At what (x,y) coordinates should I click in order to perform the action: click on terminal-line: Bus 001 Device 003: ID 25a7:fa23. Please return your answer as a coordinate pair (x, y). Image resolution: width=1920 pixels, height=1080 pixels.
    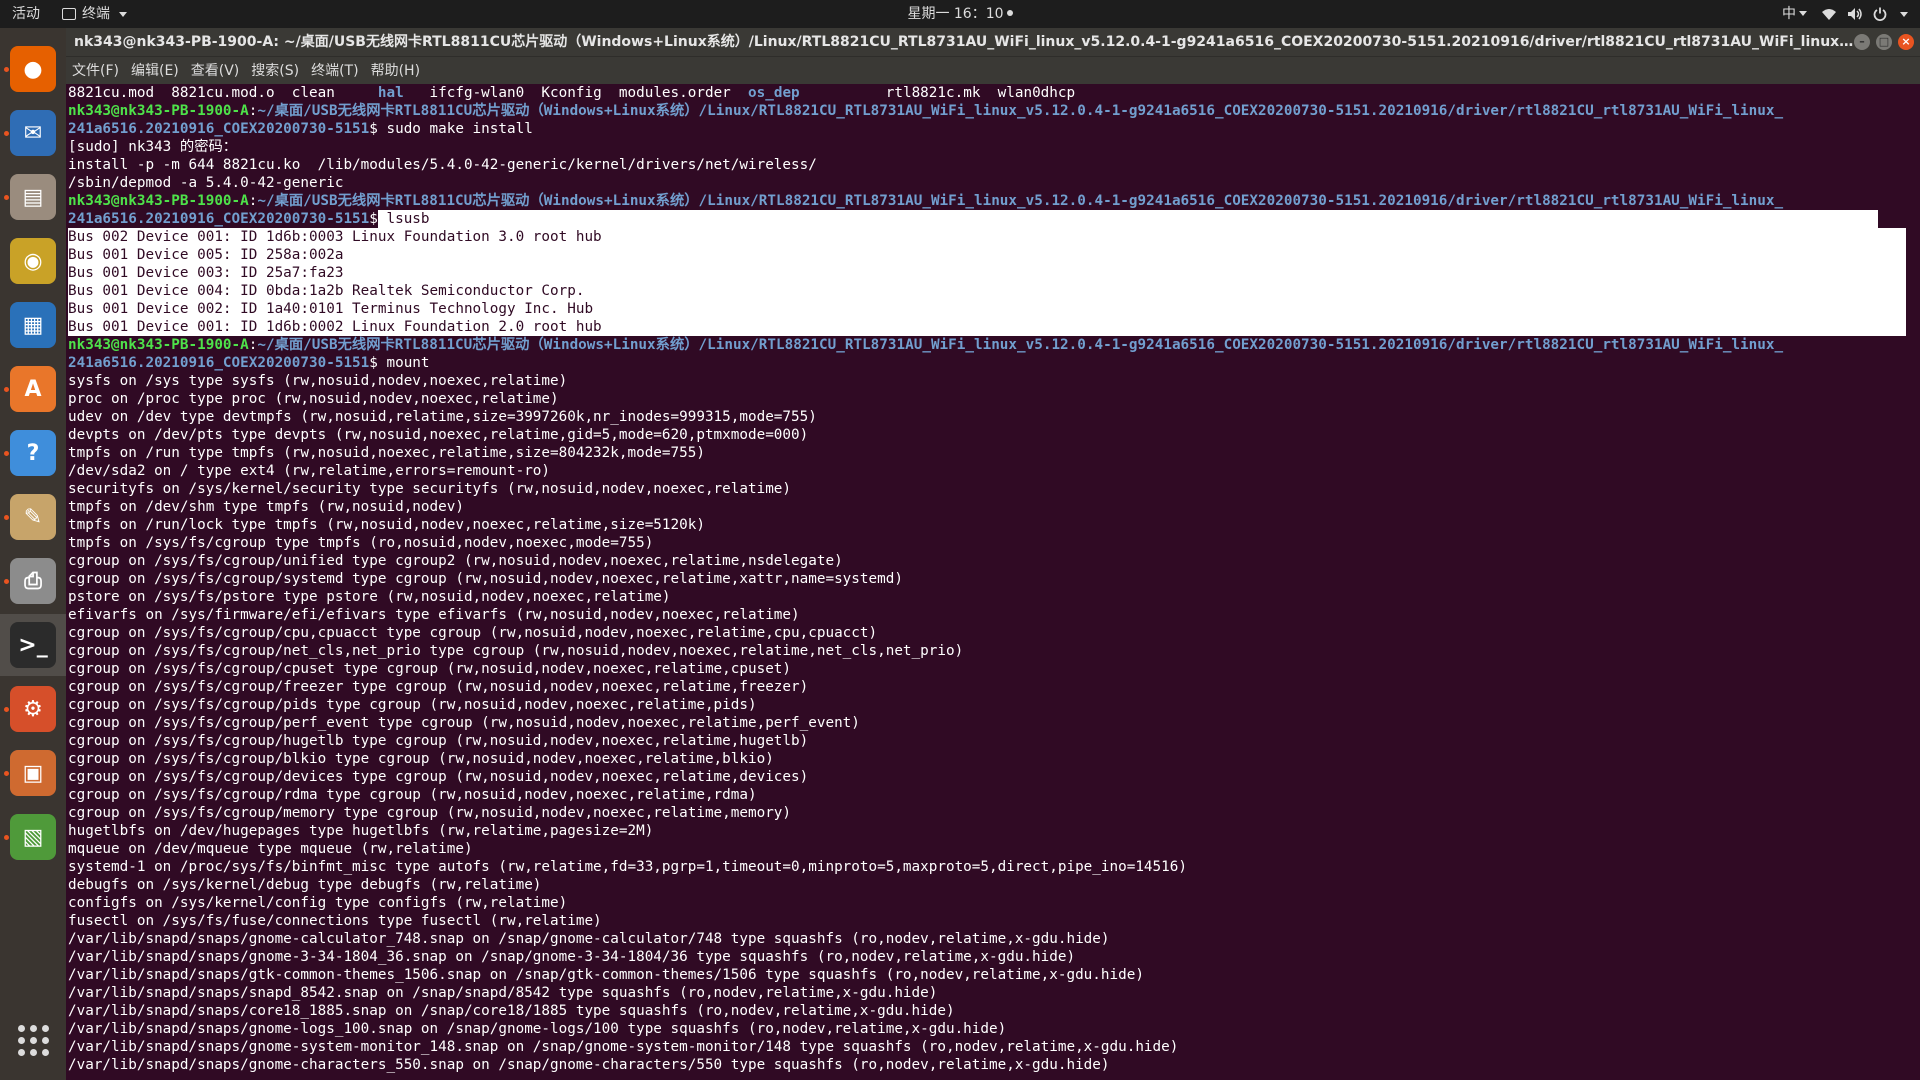
    Looking at the image, I should click on (987, 273).